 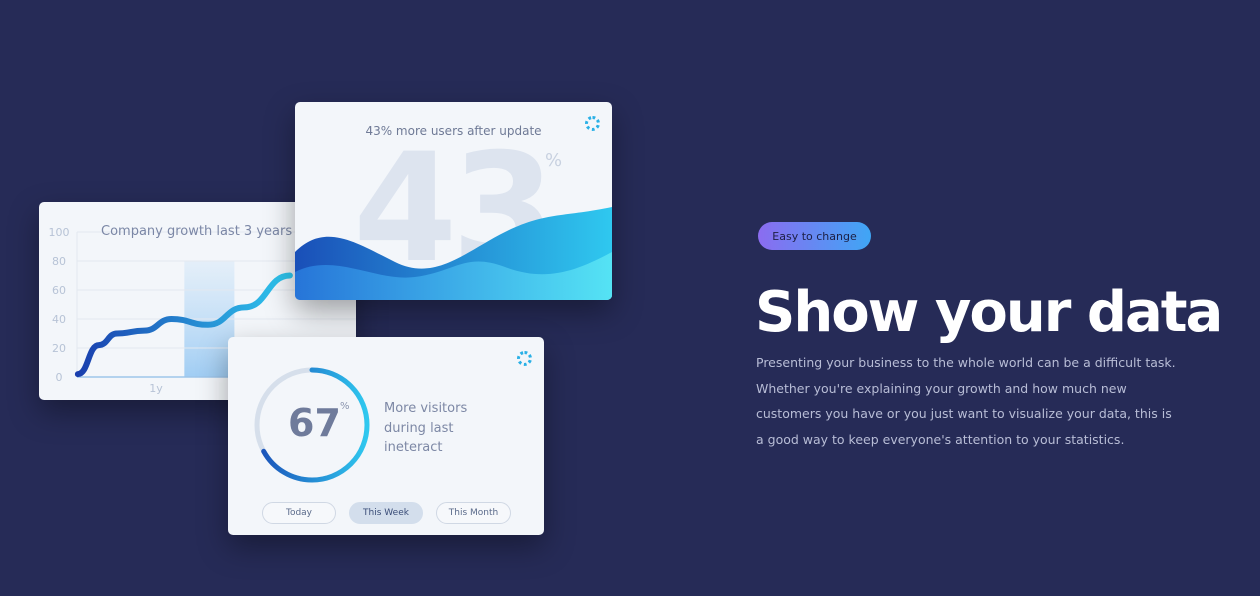 I want to click on y-tick-label: 60, so click(x=59, y=290).